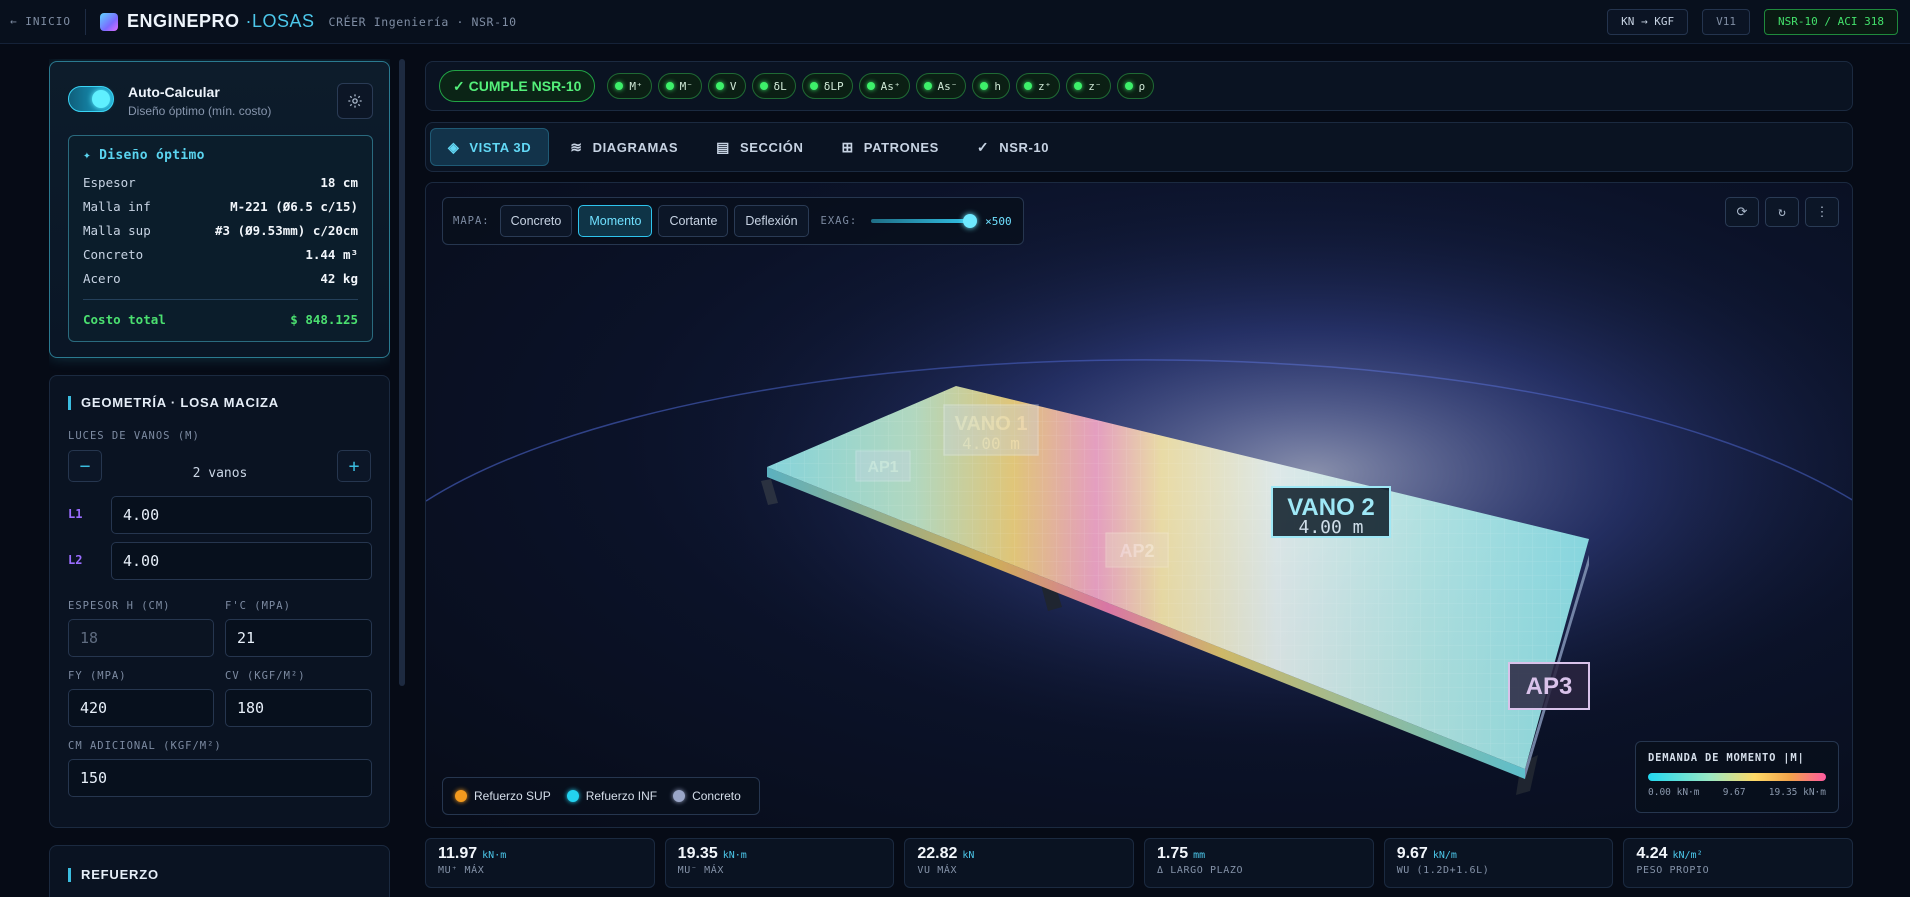 Image resolution: width=1910 pixels, height=897 pixels. I want to click on tab-patrones: ⊞ PATRONES, so click(889, 147).